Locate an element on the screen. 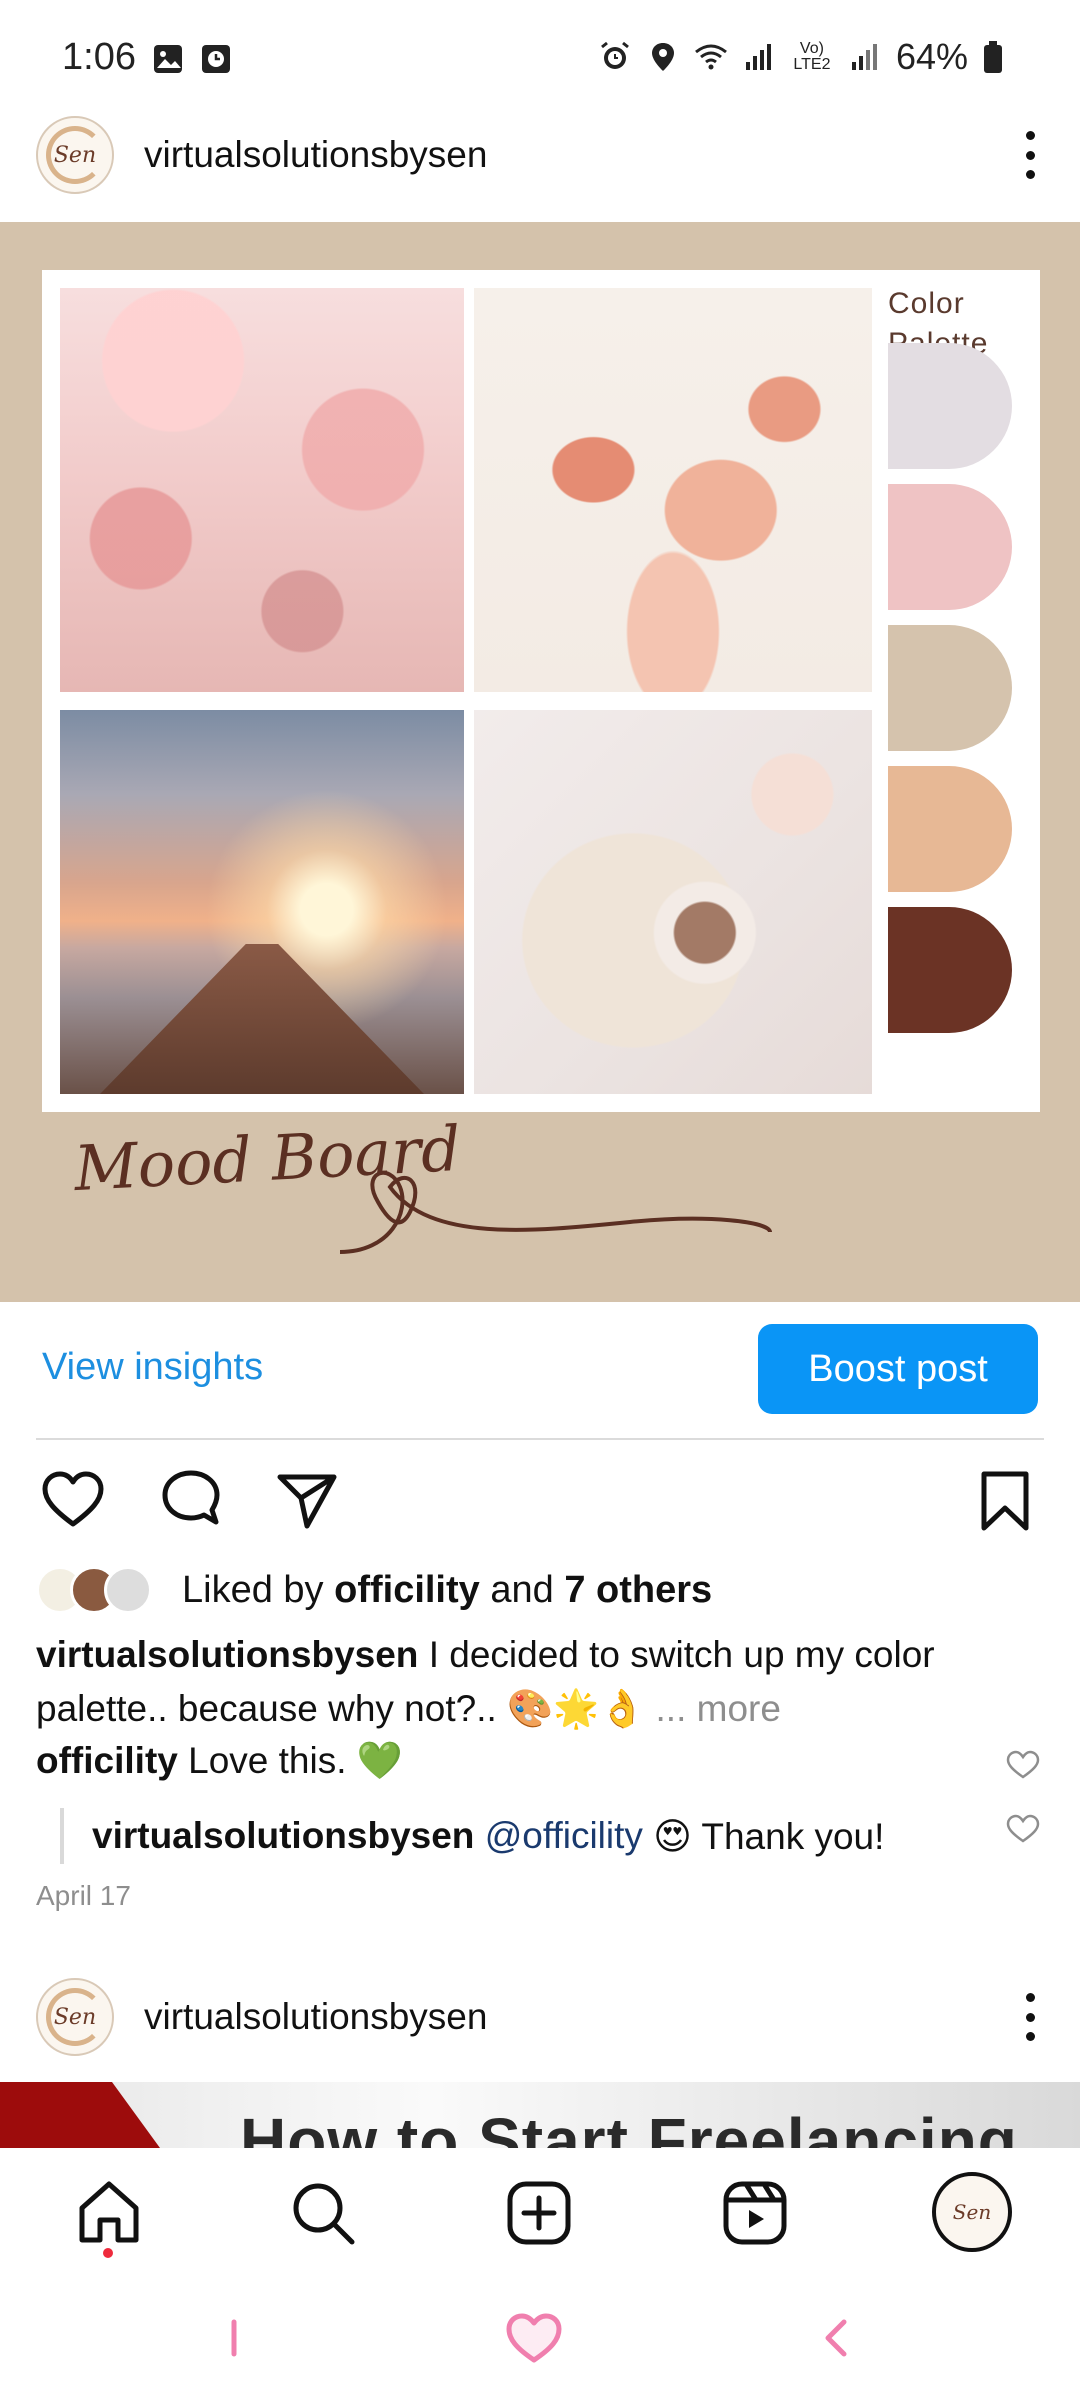 The width and height of the screenshot is (1080, 2400). back-icon is located at coordinates (836, 2338).